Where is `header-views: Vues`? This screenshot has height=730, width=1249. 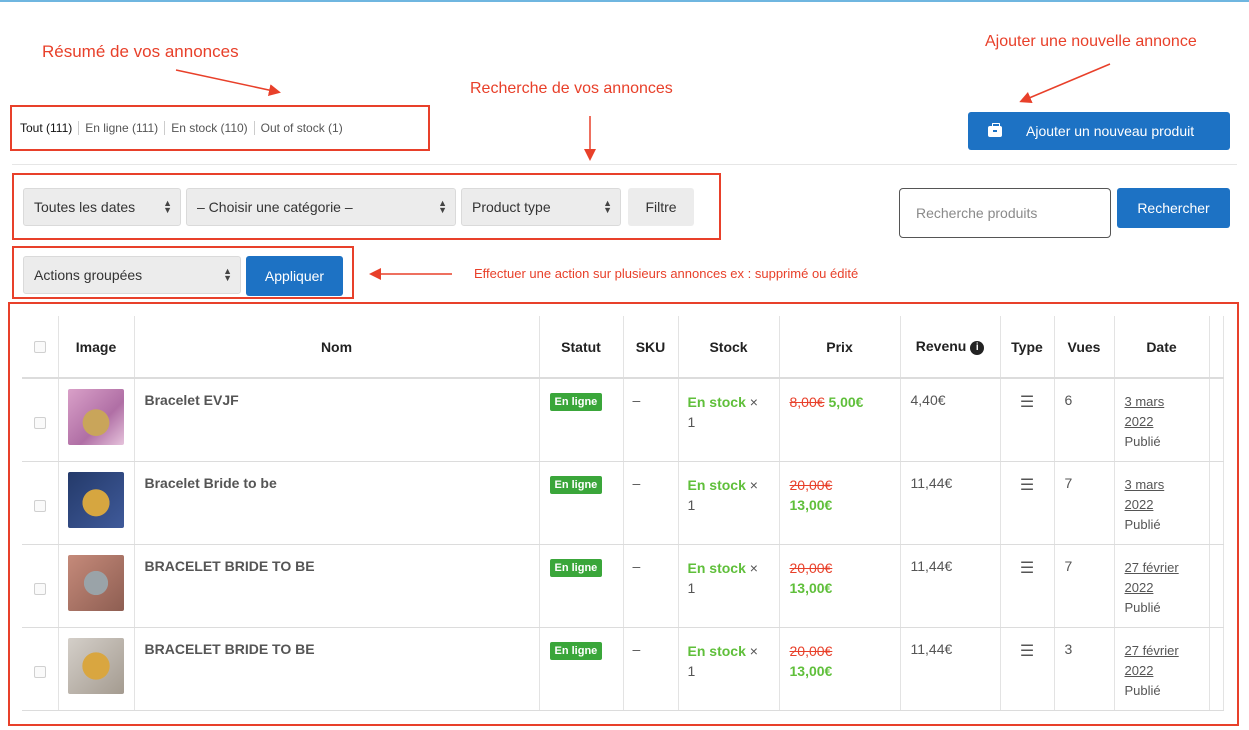
header-views: Vues is located at coordinates (1084, 347).